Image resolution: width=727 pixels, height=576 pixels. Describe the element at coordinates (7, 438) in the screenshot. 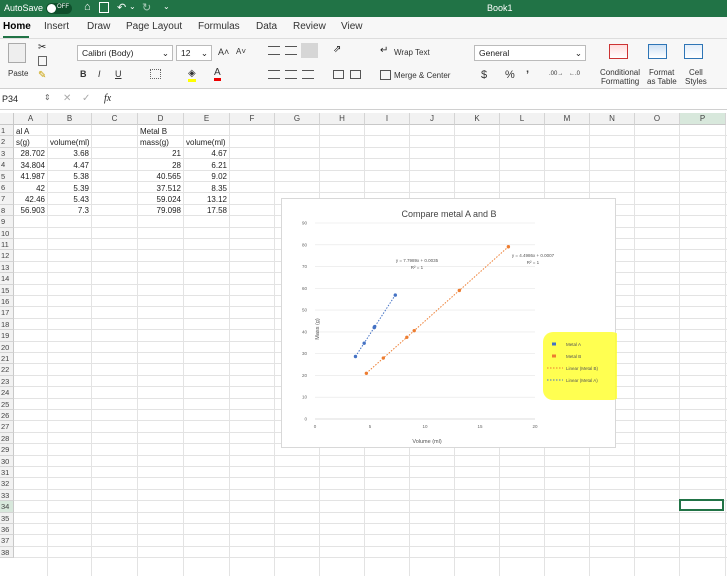

I see `row-header-28: 28` at that location.